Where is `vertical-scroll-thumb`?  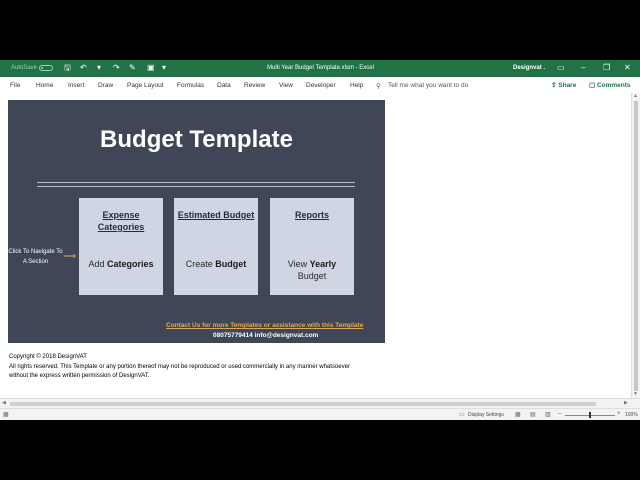
vertical-scroll-thumb is located at coordinates (636, 246).